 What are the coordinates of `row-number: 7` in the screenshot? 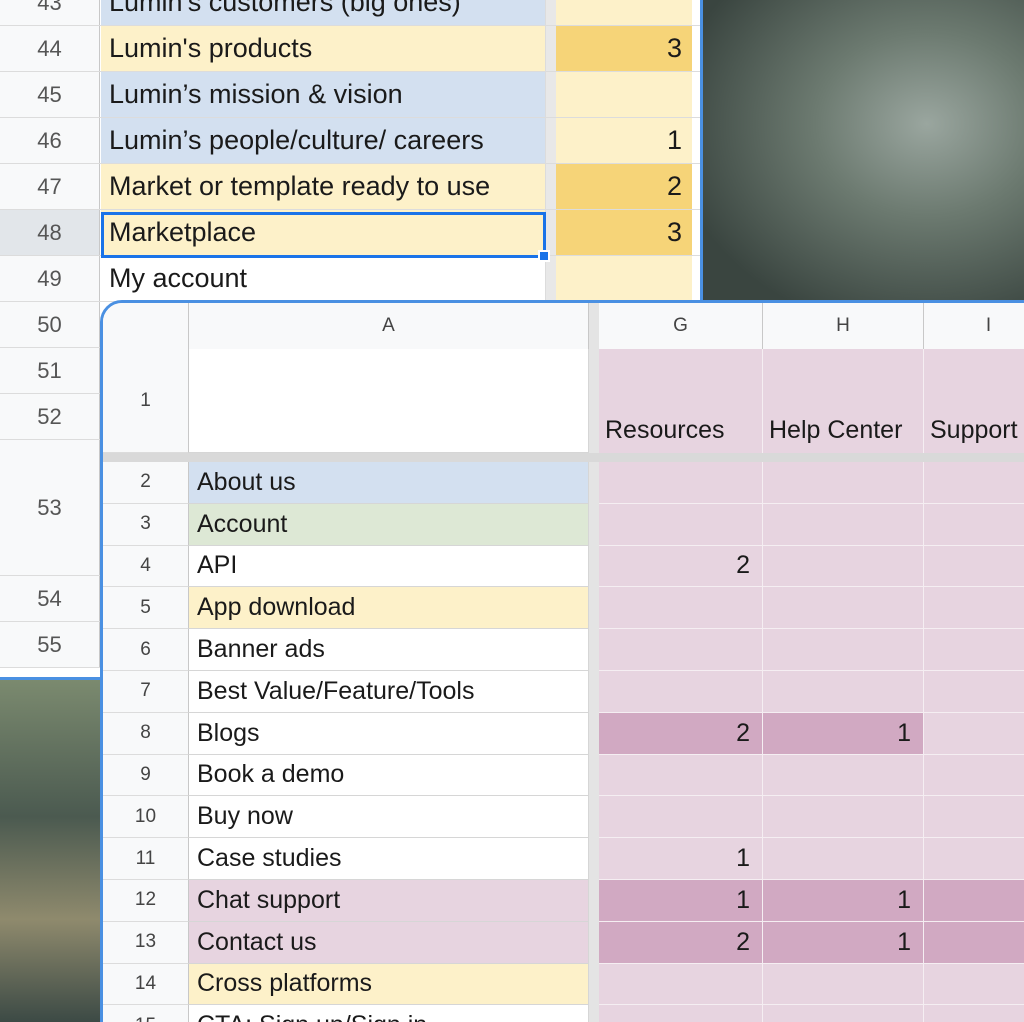 It's located at (146, 692).